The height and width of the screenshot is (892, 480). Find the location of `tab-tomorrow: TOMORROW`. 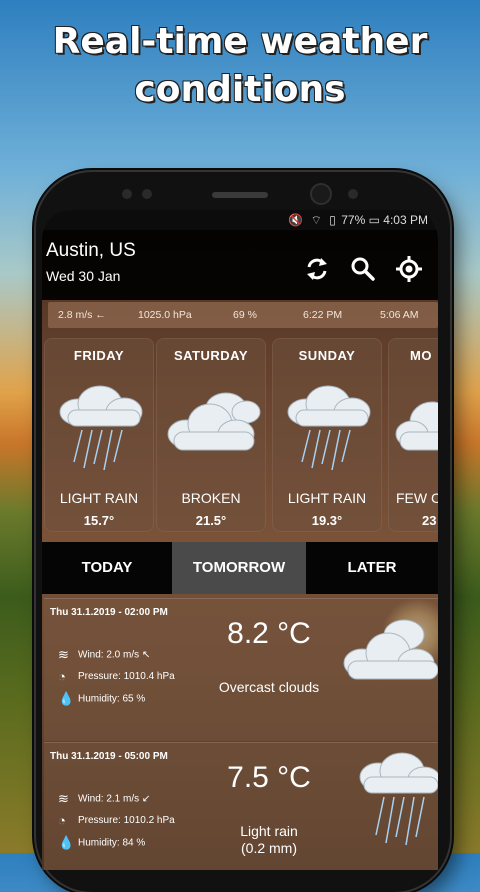

tab-tomorrow: TOMORROW is located at coordinates (239, 568).